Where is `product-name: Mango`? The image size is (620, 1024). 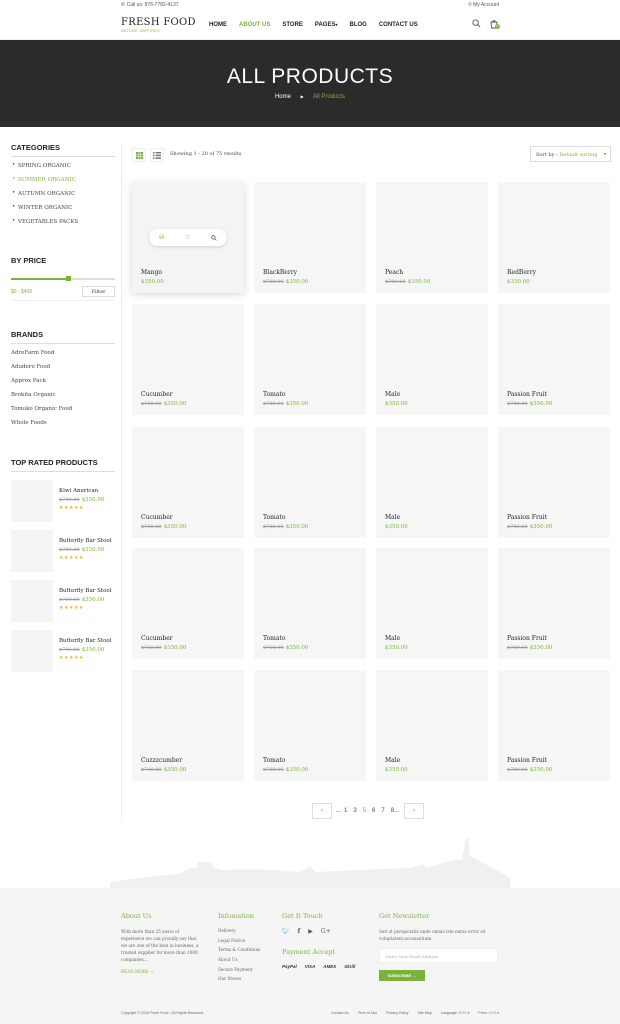 product-name: Mango is located at coordinates (151, 272).